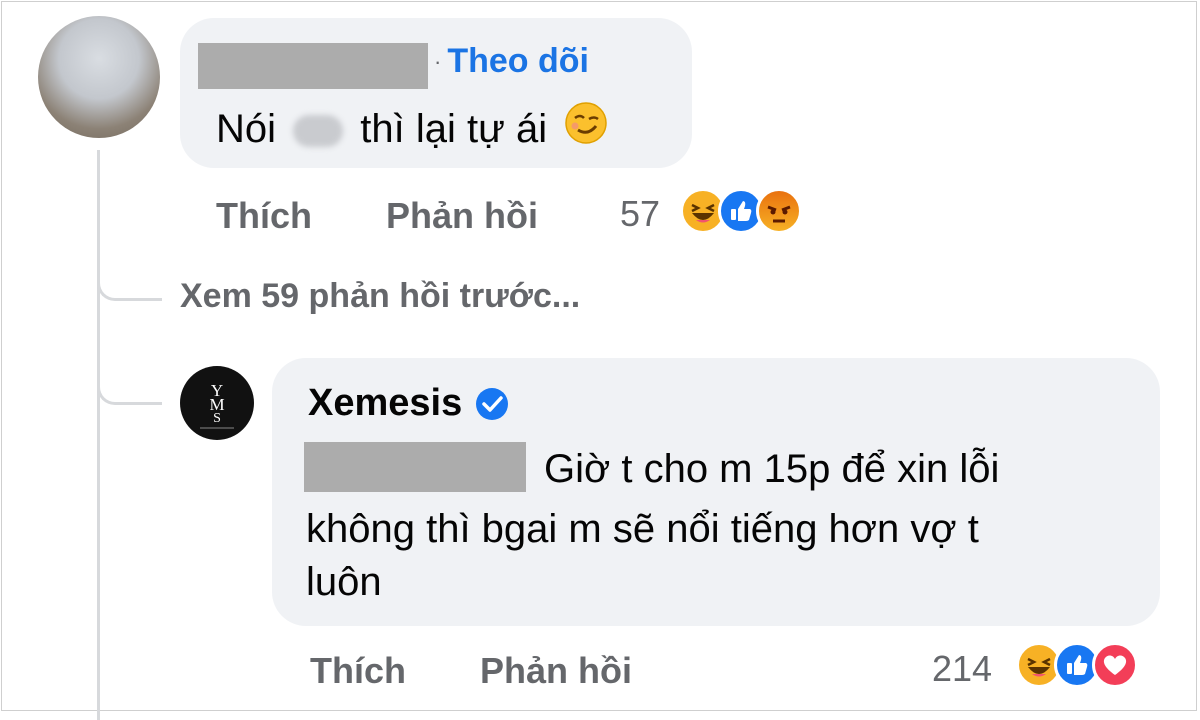 Image resolution: width=1200 pixels, height=720 pixels. What do you see at coordinates (344, 582) in the screenshot?
I see `reply-text-line3: luôn` at bounding box center [344, 582].